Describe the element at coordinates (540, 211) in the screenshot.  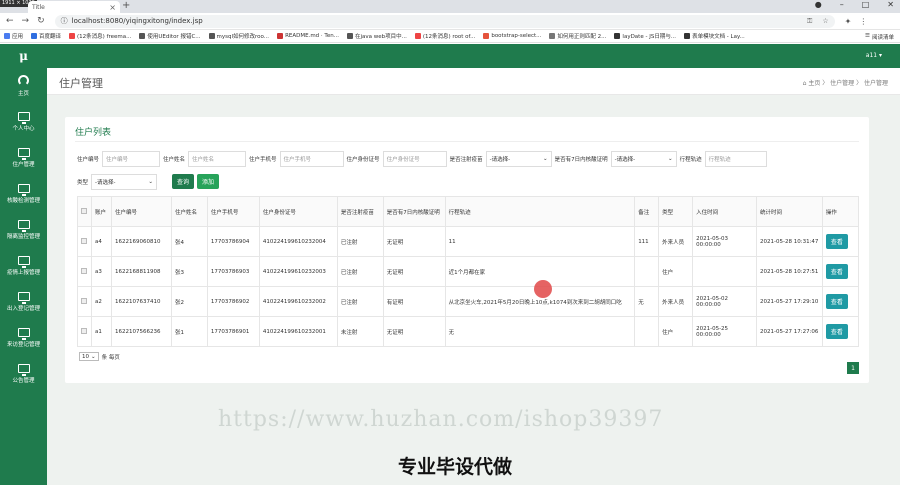
I see `column-header: 行程轨迹` at that location.